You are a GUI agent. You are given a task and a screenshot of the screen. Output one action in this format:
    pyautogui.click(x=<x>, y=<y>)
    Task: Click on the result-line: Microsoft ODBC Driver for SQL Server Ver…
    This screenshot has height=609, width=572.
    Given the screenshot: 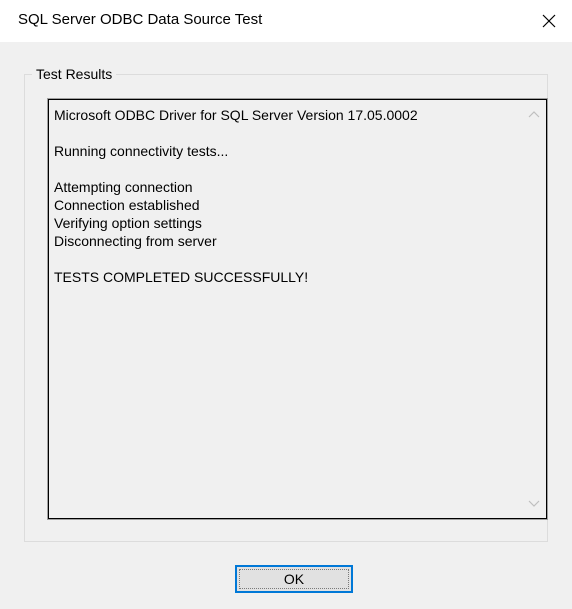 What is the action you would take?
    pyautogui.click(x=236, y=115)
    